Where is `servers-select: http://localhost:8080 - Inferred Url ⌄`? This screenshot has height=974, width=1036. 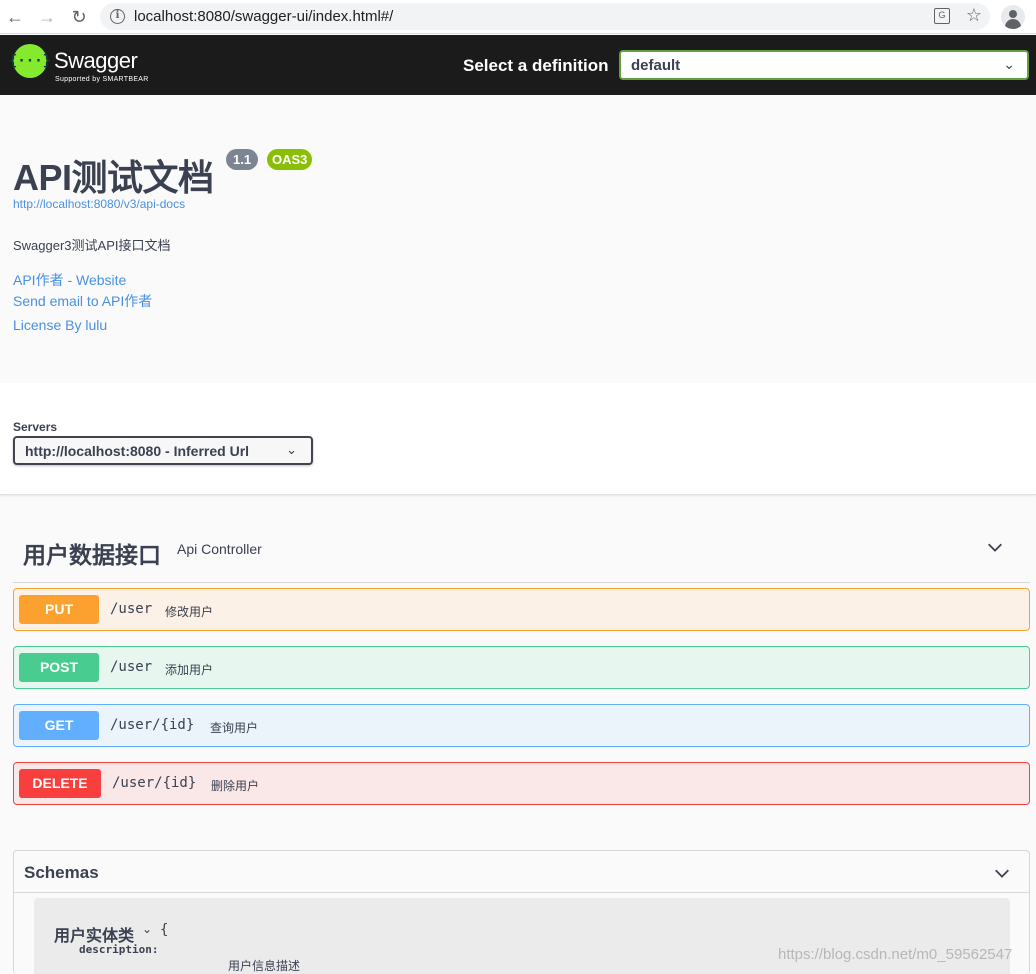 servers-select: http://localhost:8080 - Inferred Url ⌄ is located at coordinates (163, 450).